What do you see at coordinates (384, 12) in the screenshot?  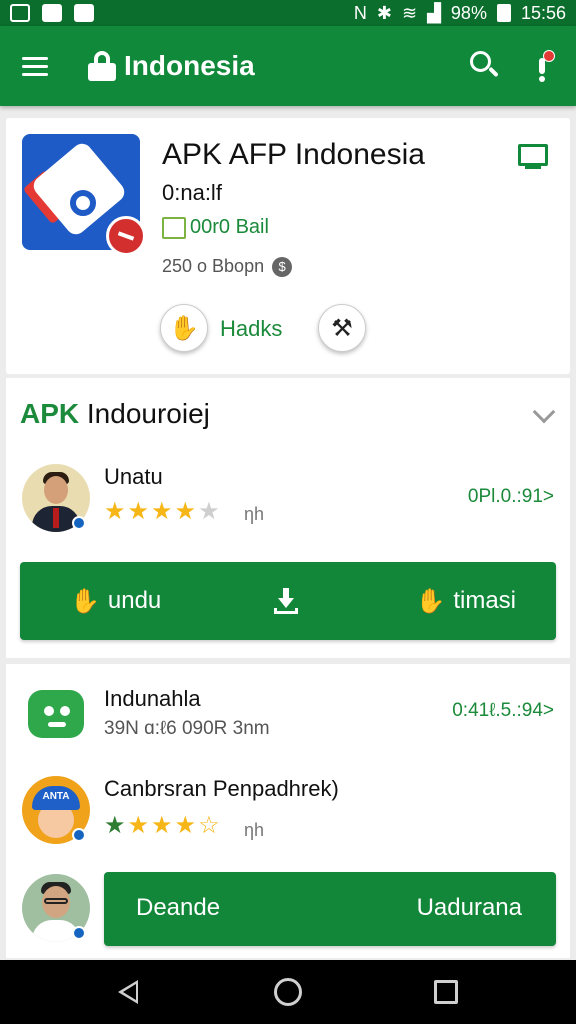 I see `bluetooth-icon: ✱` at bounding box center [384, 12].